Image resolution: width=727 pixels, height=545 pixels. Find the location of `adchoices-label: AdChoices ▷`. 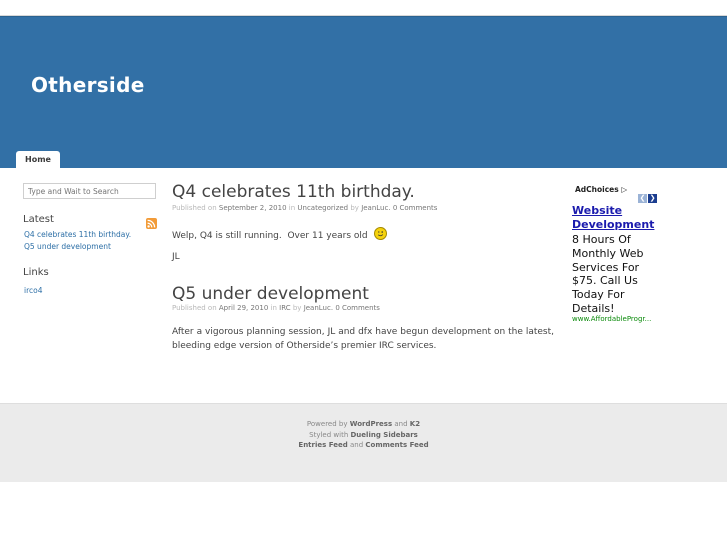

adchoices-label: AdChoices ▷ is located at coordinates (601, 189).